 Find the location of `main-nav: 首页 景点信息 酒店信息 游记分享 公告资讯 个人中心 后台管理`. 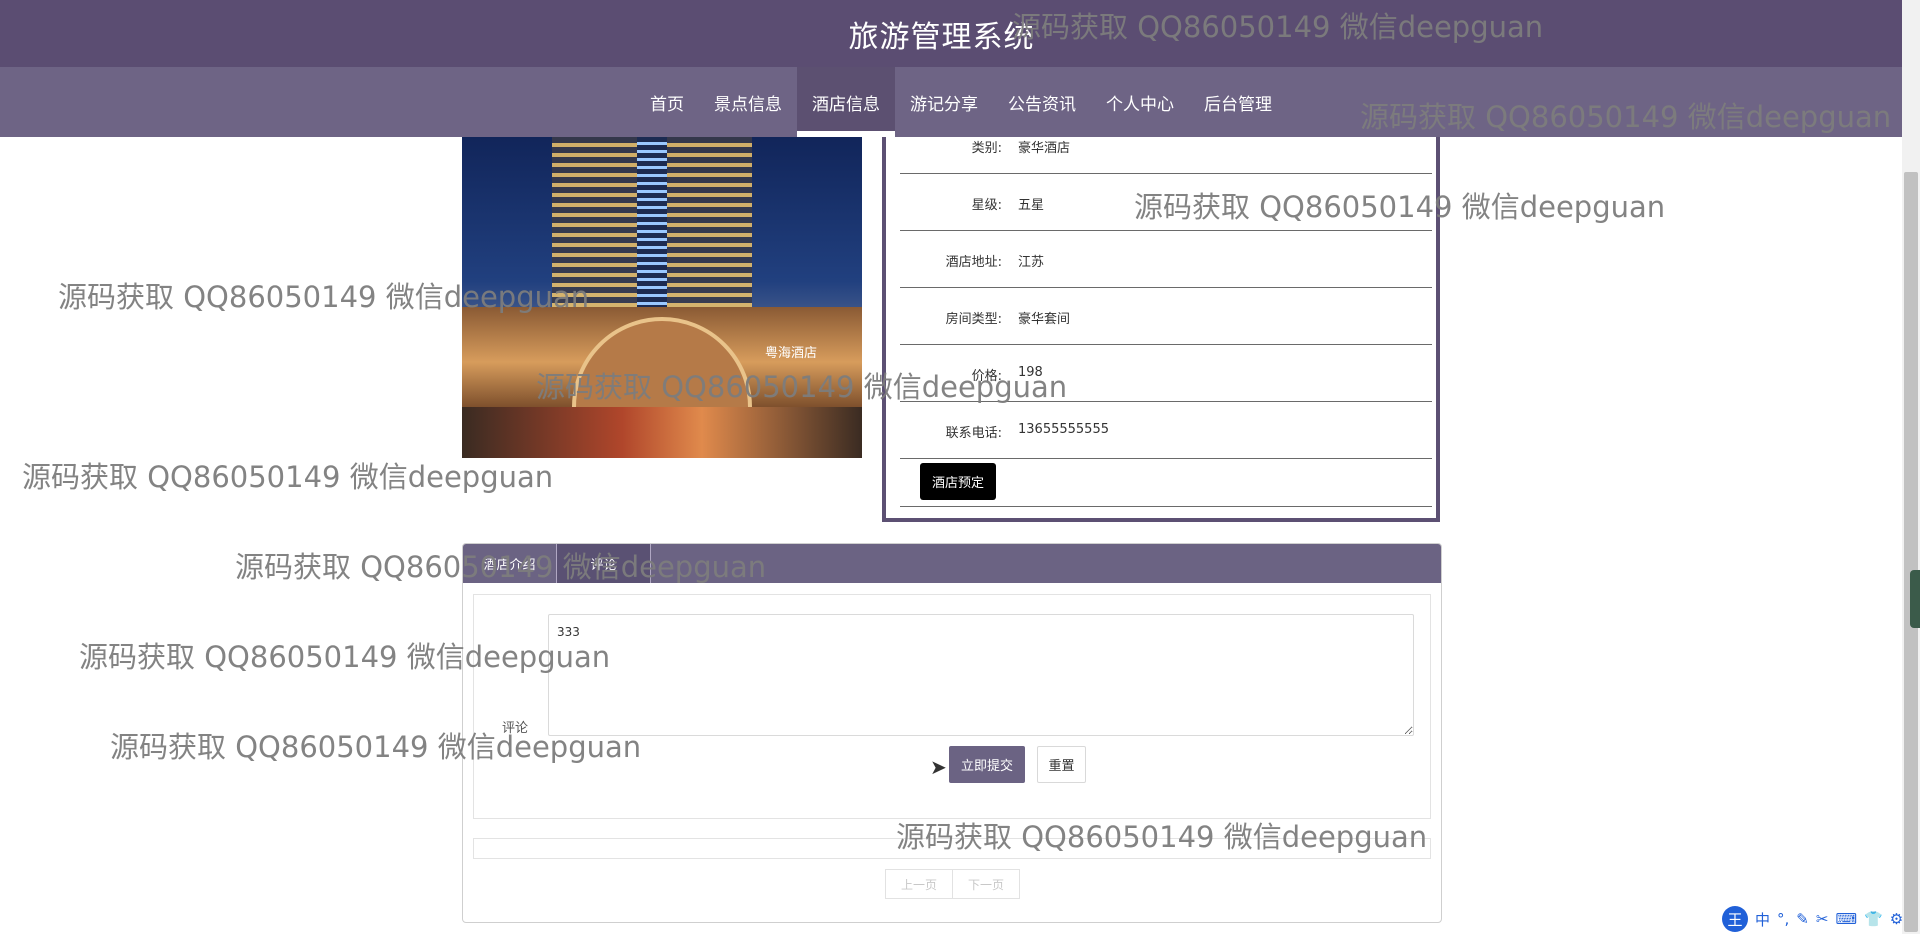

main-nav: 首页 景点信息 酒店信息 游记分享 公告资讯 个人中心 后台管理 is located at coordinates (951, 102).